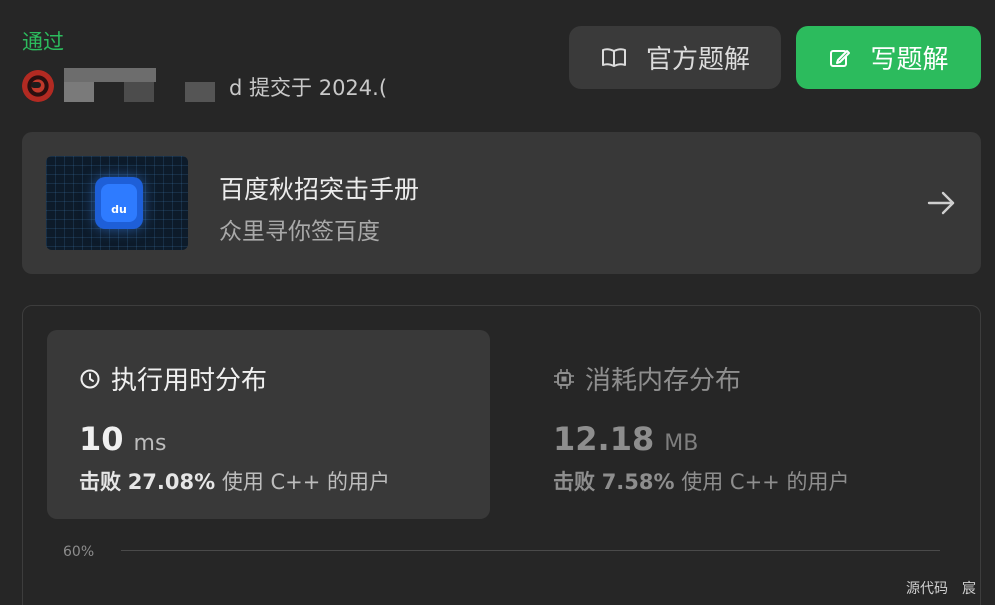 The height and width of the screenshot is (605, 995). What do you see at coordinates (613, 57) in the screenshot?
I see `book-icon` at bounding box center [613, 57].